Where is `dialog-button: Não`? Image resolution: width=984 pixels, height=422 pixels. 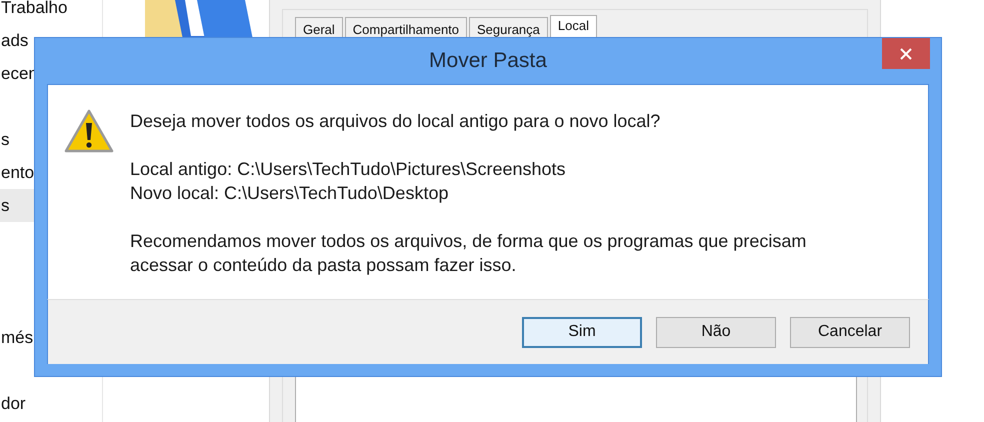 dialog-button: Não is located at coordinates (716, 332).